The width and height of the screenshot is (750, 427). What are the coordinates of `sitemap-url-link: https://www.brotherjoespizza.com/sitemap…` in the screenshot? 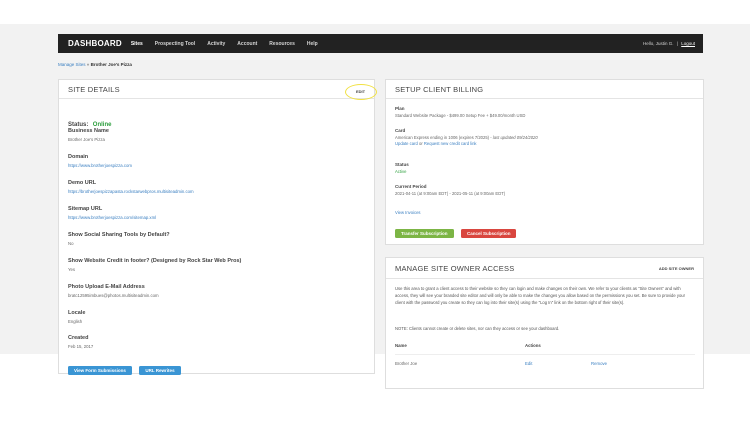 It's located at (112, 217).